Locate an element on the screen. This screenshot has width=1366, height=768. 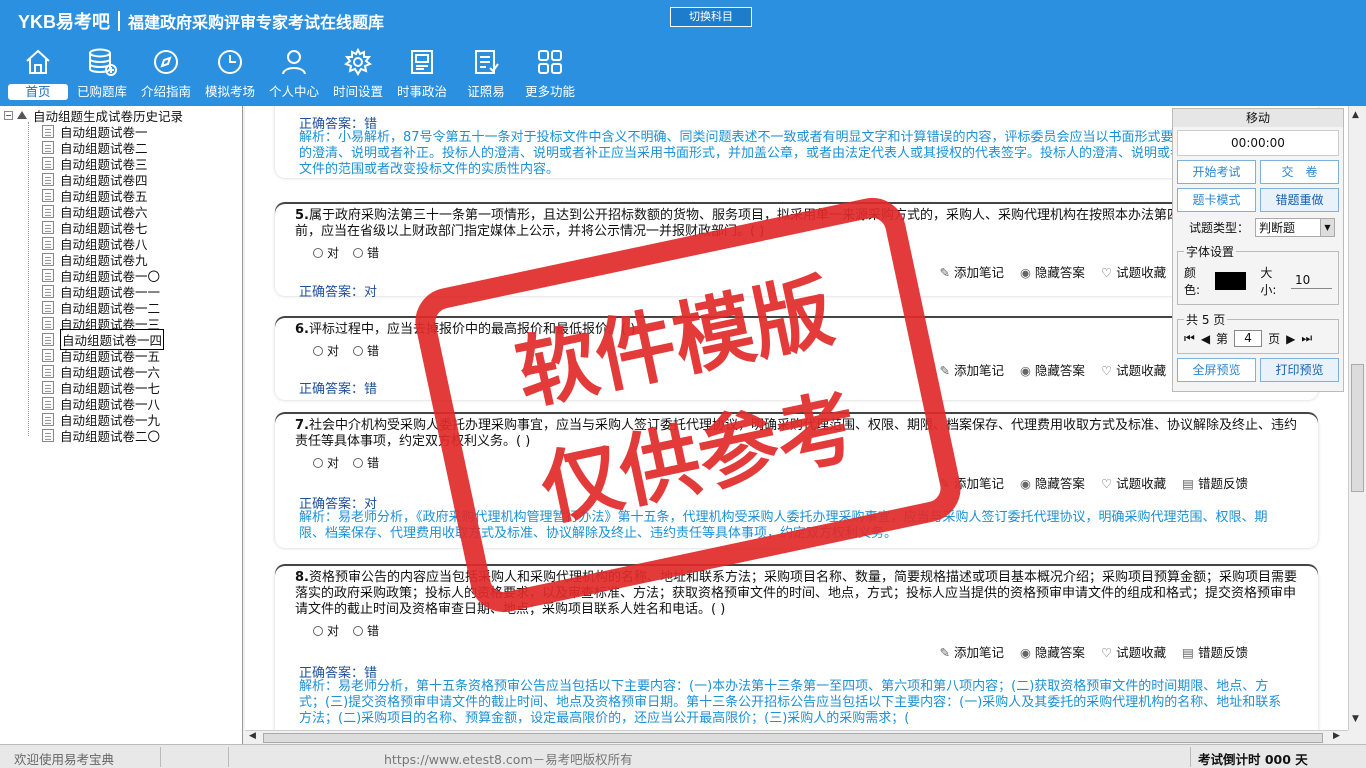
brand: YKB易考吧 福建政府采购评审专家考试在线题库 is located at coordinates (201, 21).